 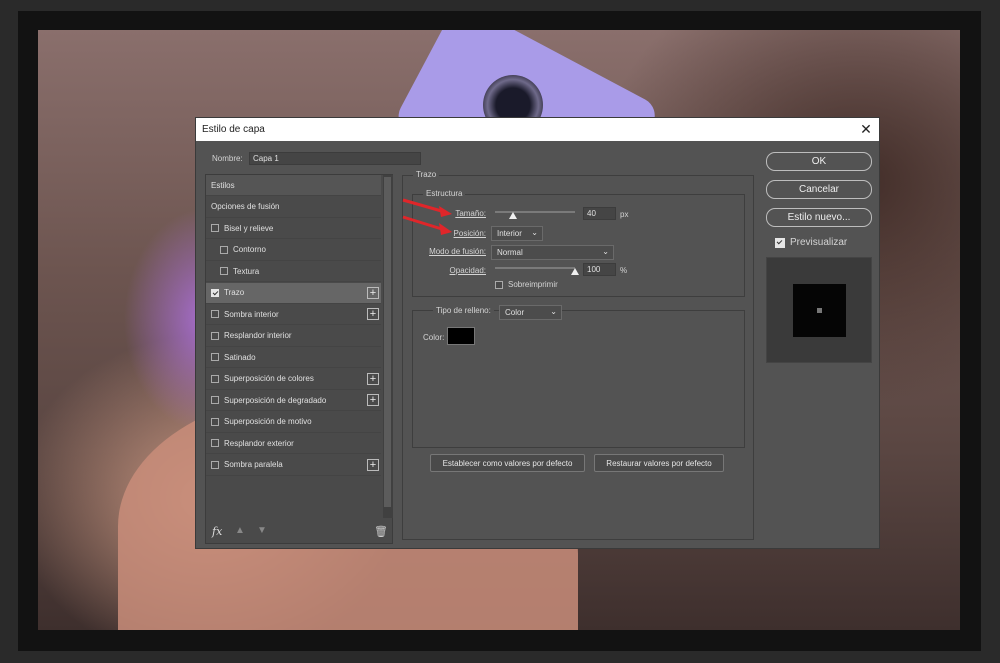 I want to click on close-icon: ✕, so click(x=866, y=129).